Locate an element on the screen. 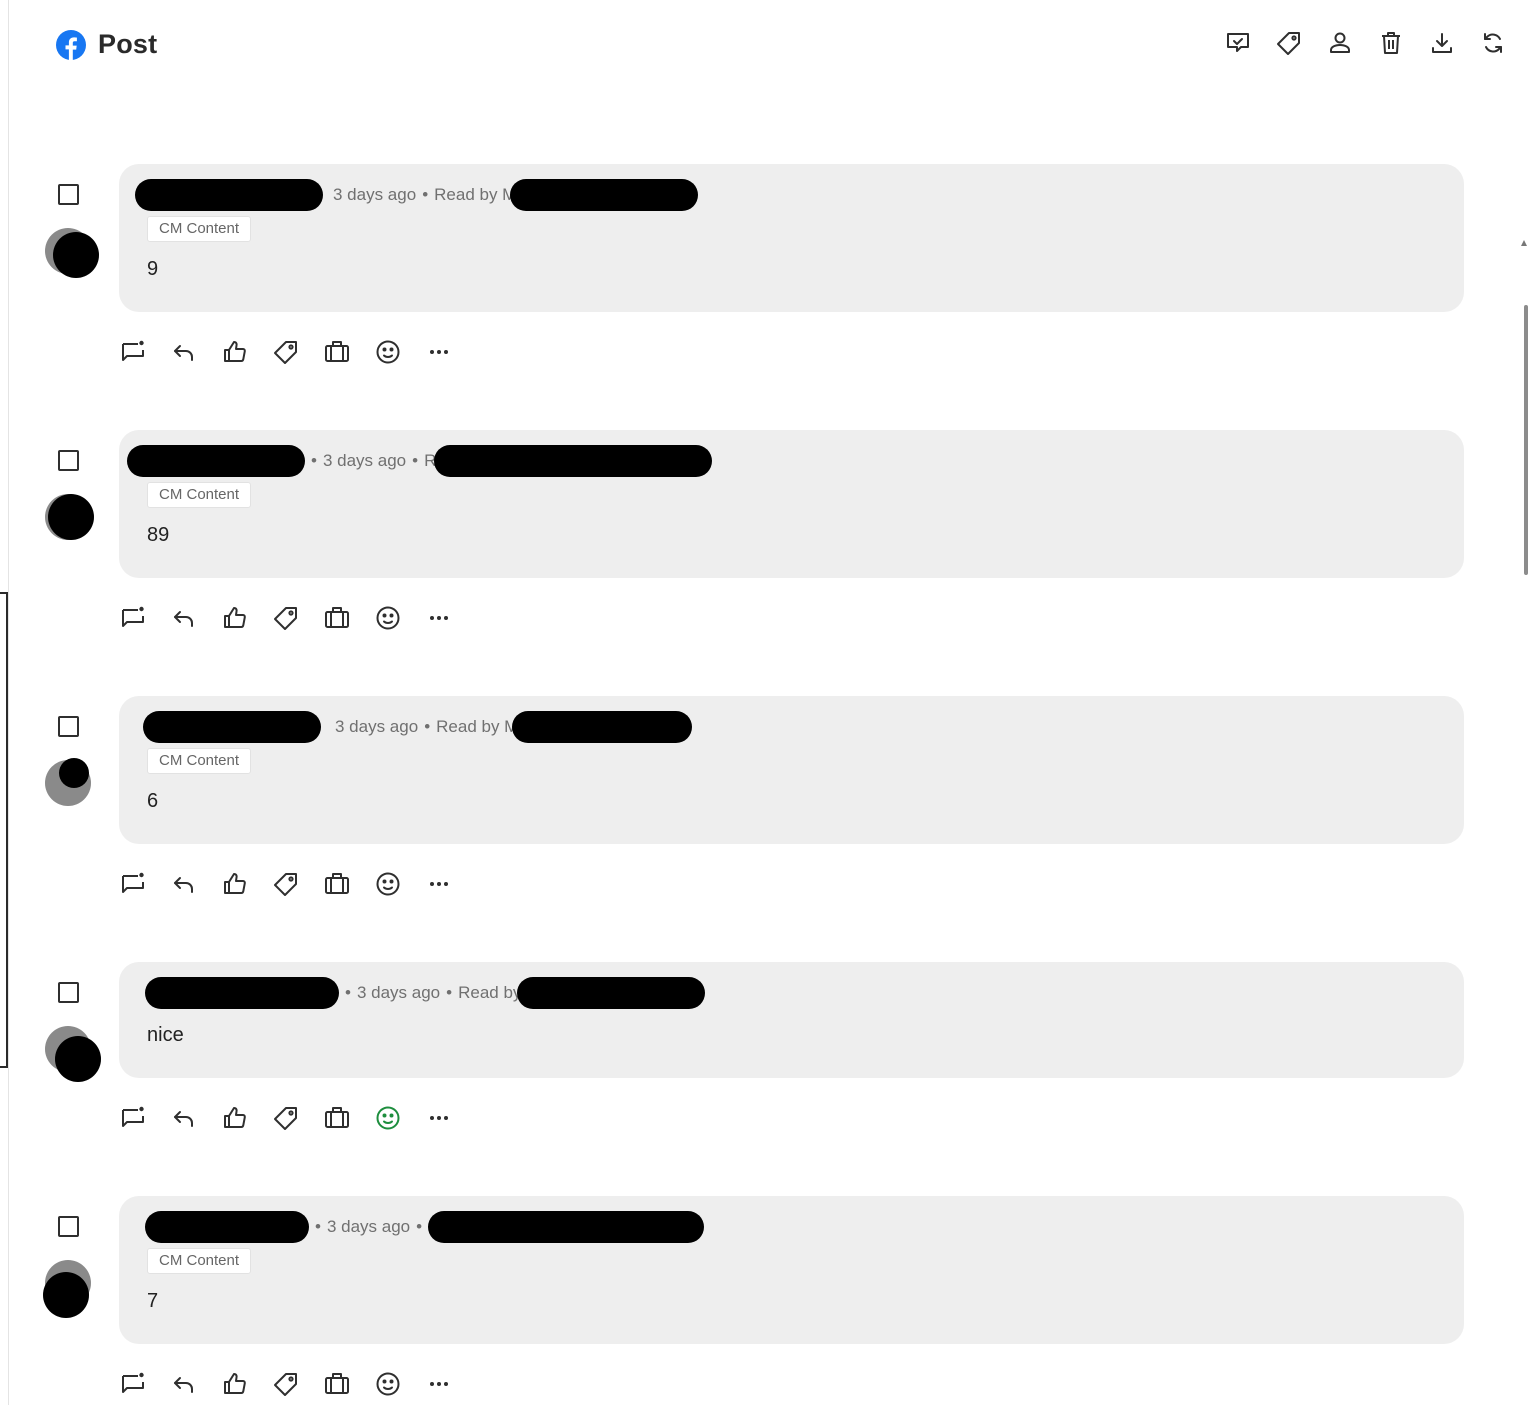 This screenshot has height=1405, width=1528. facebook-logo-icon is located at coordinates (71, 44).